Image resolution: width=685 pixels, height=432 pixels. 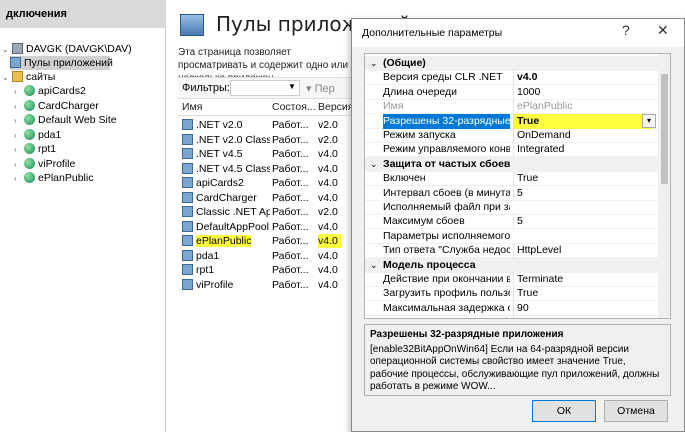 I want to click on property-row: Включен True, so click(x=511, y=179).